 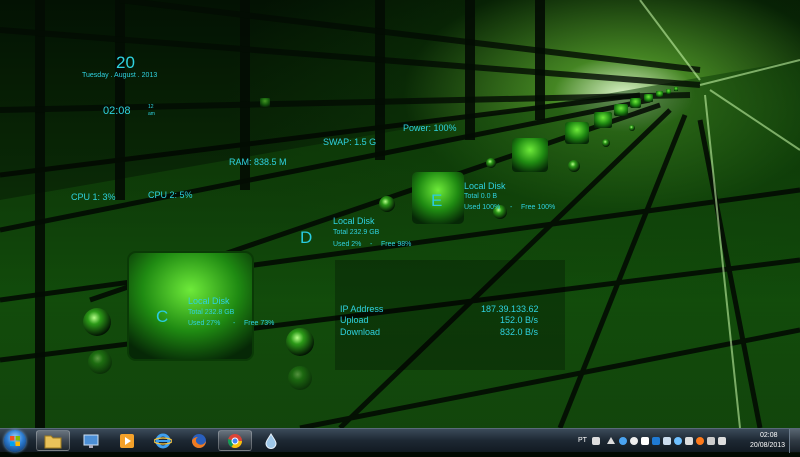 What do you see at coordinates (93, 197) in the screenshot?
I see `cpu1-usage: CPU 1: 3%` at bounding box center [93, 197].